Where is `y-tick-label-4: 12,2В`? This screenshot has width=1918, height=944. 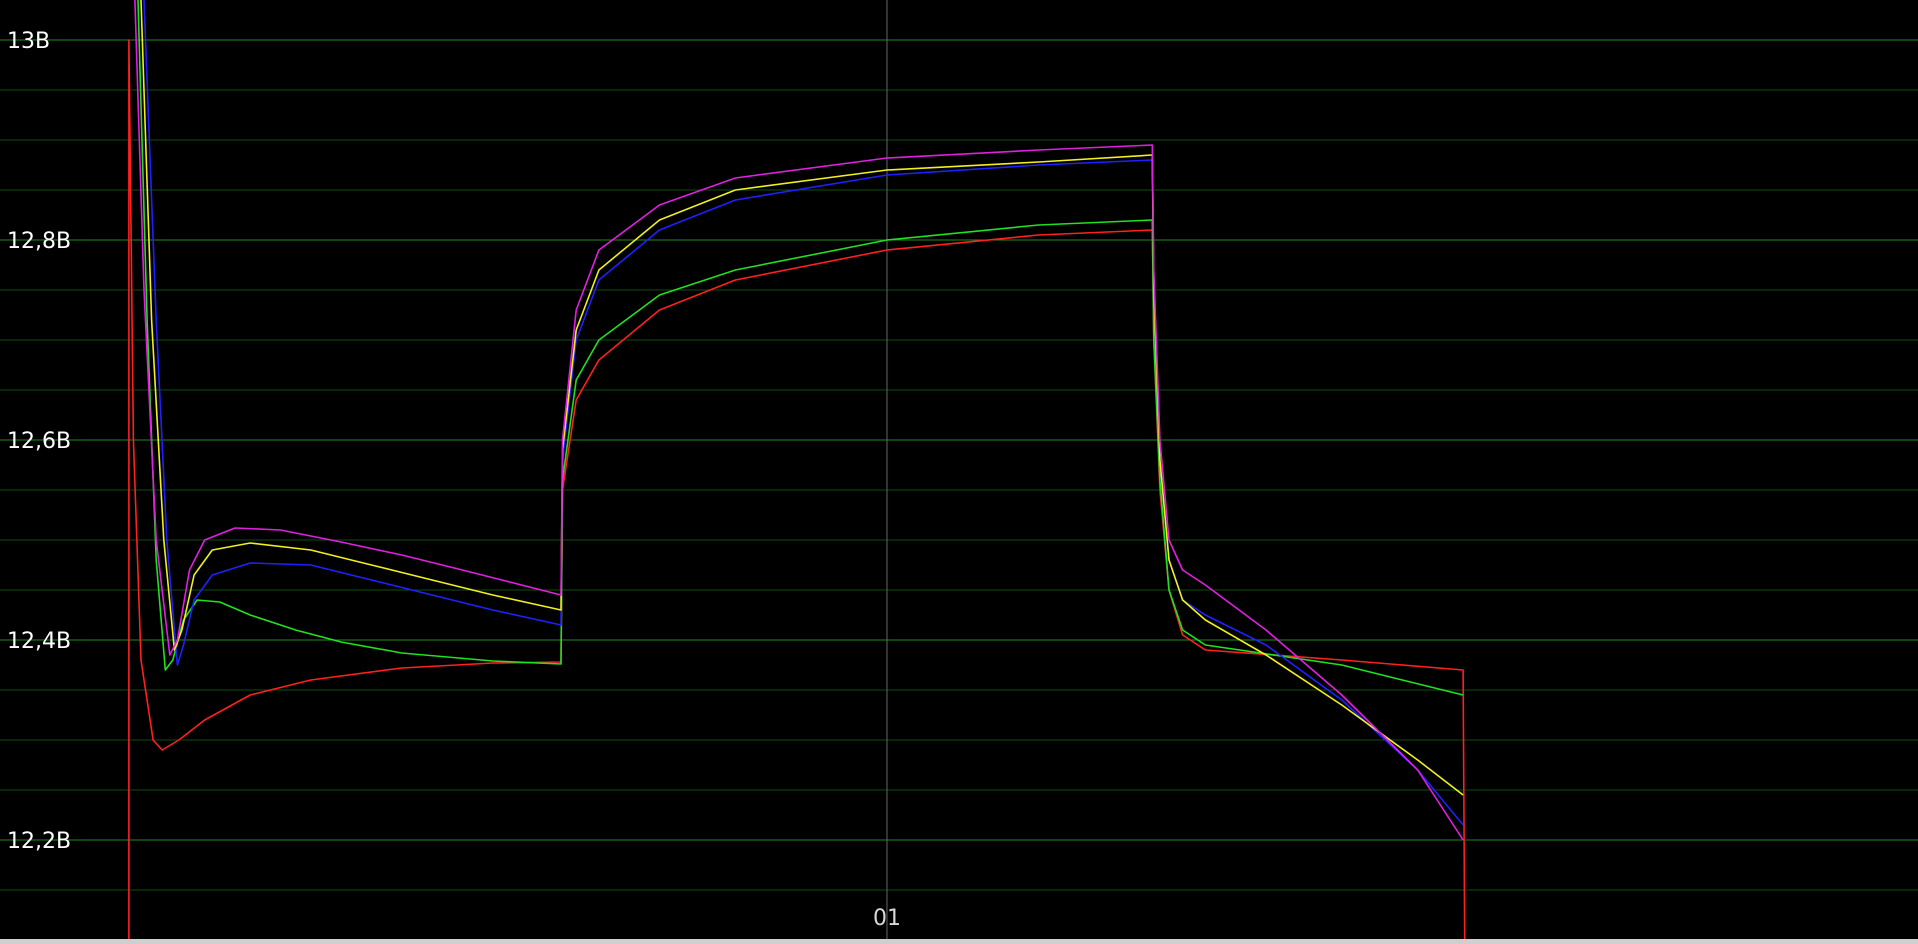
y-tick-label-4: 12,2В is located at coordinates (39, 841).